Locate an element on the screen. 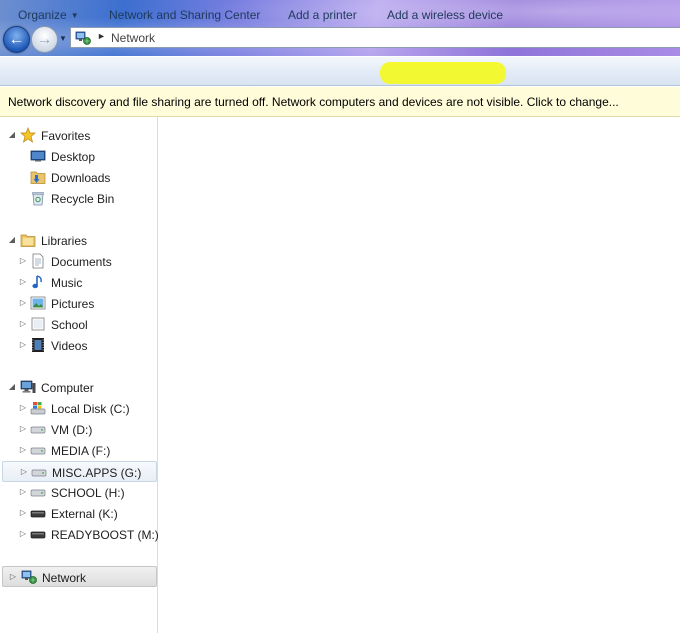 The image size is (680, 633). nav-item-documents: ▷ Documents is located at coordinates (78, 261).